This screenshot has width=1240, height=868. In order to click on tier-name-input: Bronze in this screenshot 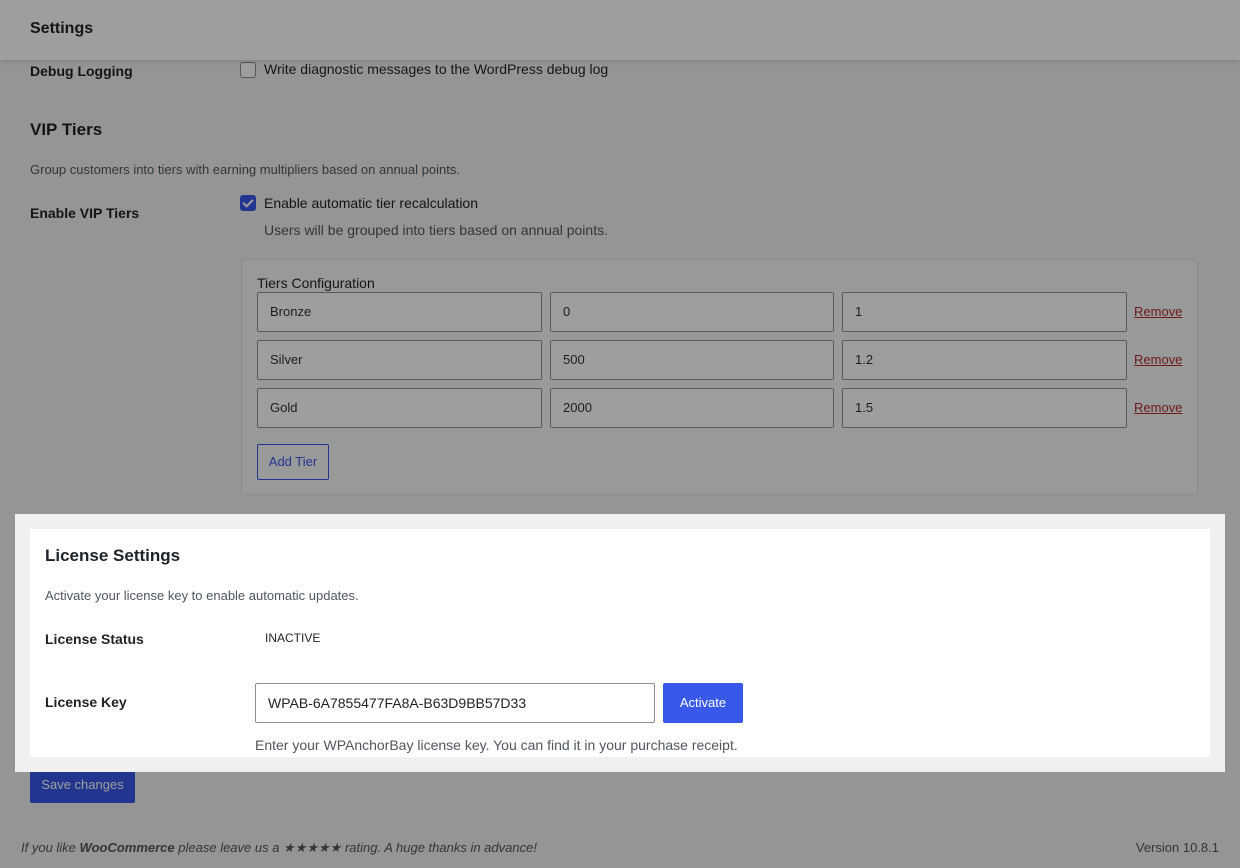, I will do `click(399, 312)`.